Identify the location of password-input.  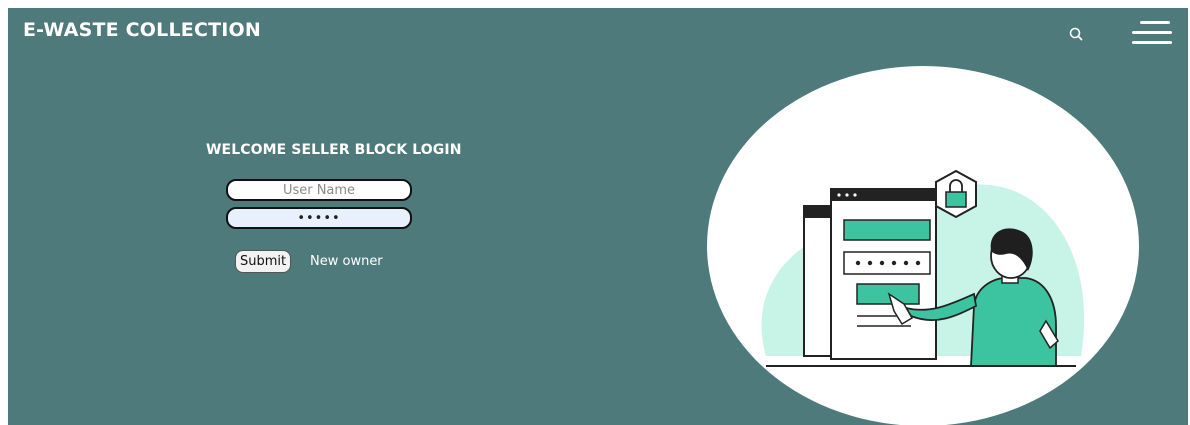
(319, 218).